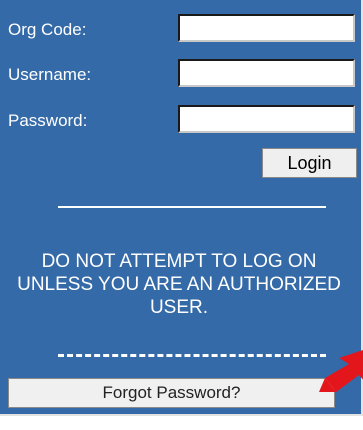 This screenshot has height=430, width=363. I want to click on username-input, so click(266, 73).